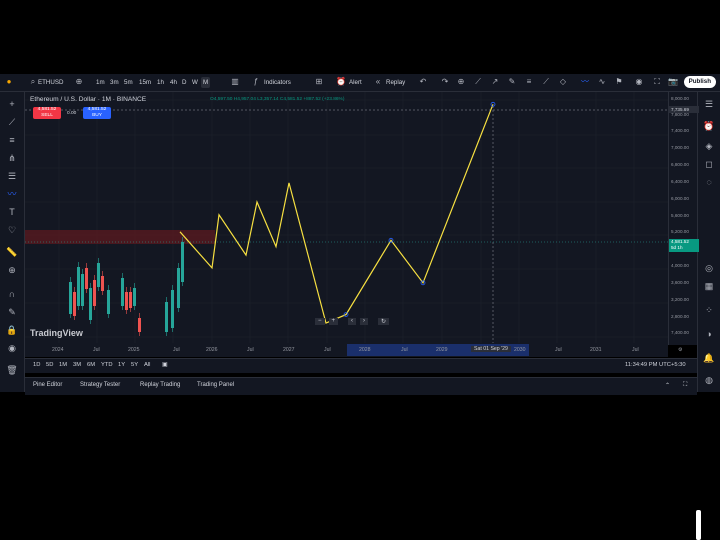 This screenshot has width=720, height=540. I want to click on text-tool-icon: T, so click(12, 212).